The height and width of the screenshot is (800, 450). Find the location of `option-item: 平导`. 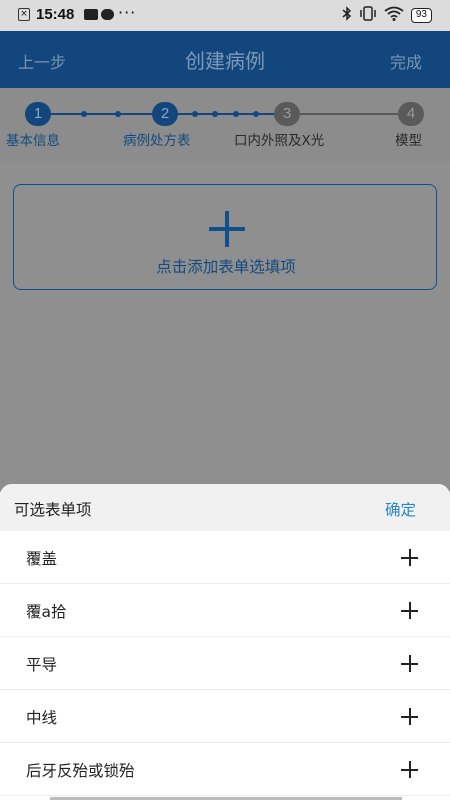

option-item: 平导 is located at coordinates (225, 663).